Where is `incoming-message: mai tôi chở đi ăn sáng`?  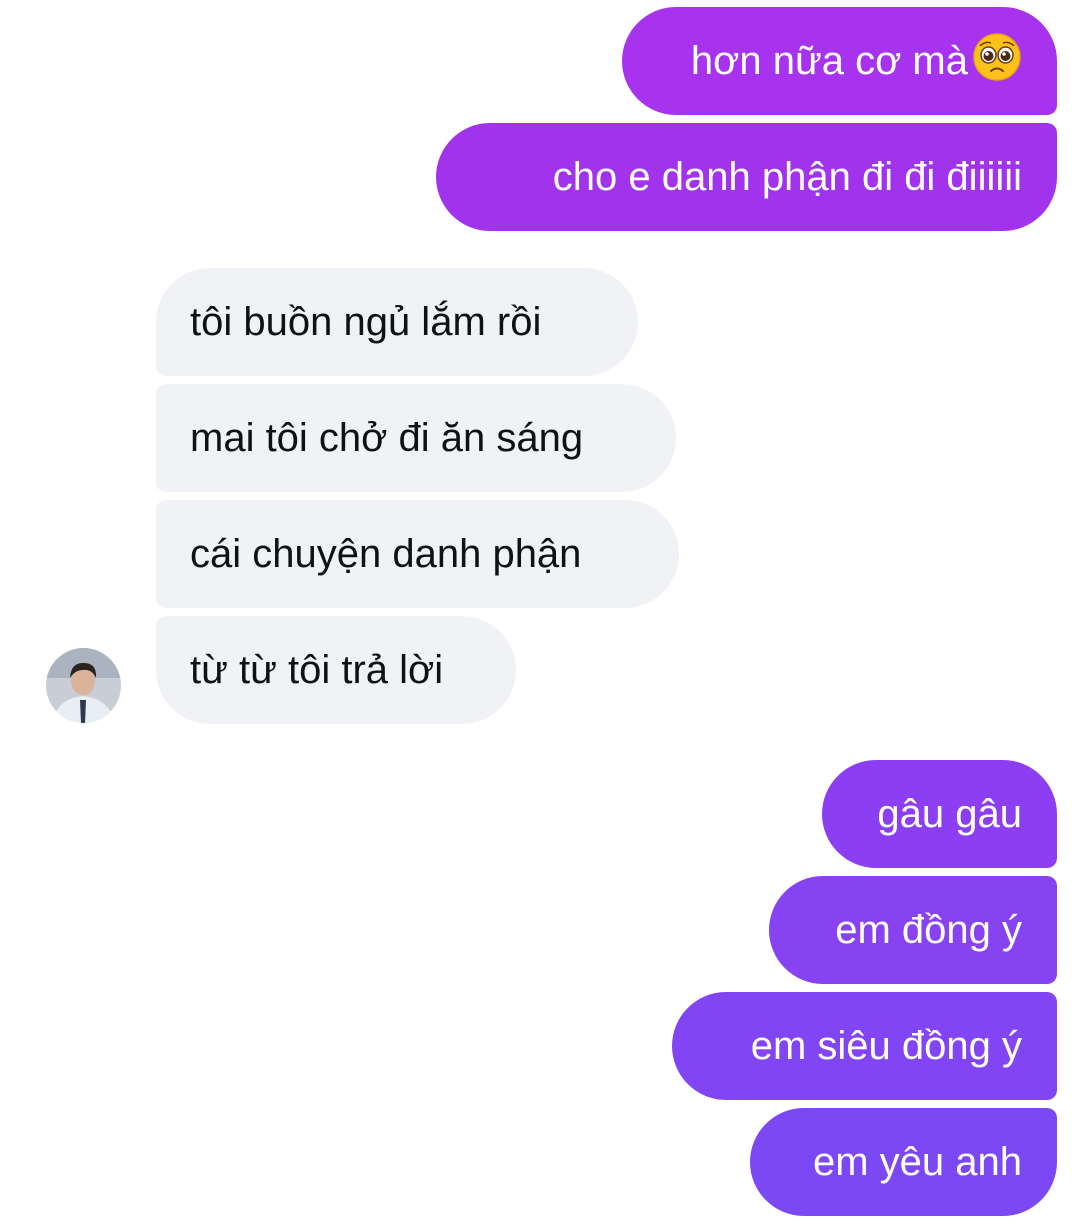
incoming-message: mai tôi chở đi ăn sáng is located at coordinates (416, 438).